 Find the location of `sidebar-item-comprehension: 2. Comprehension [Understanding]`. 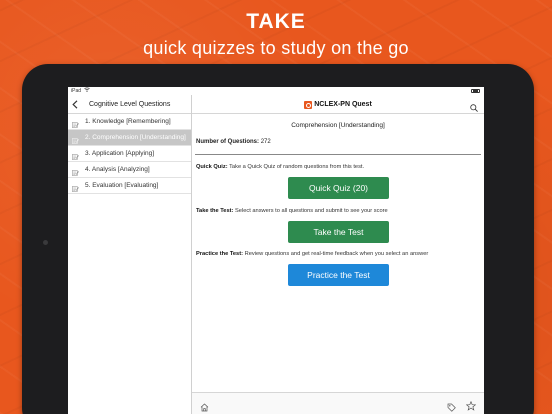

sidebar-item-comprehension: 2. Comprehension [Understanding] is located at coordinates (129, 138).